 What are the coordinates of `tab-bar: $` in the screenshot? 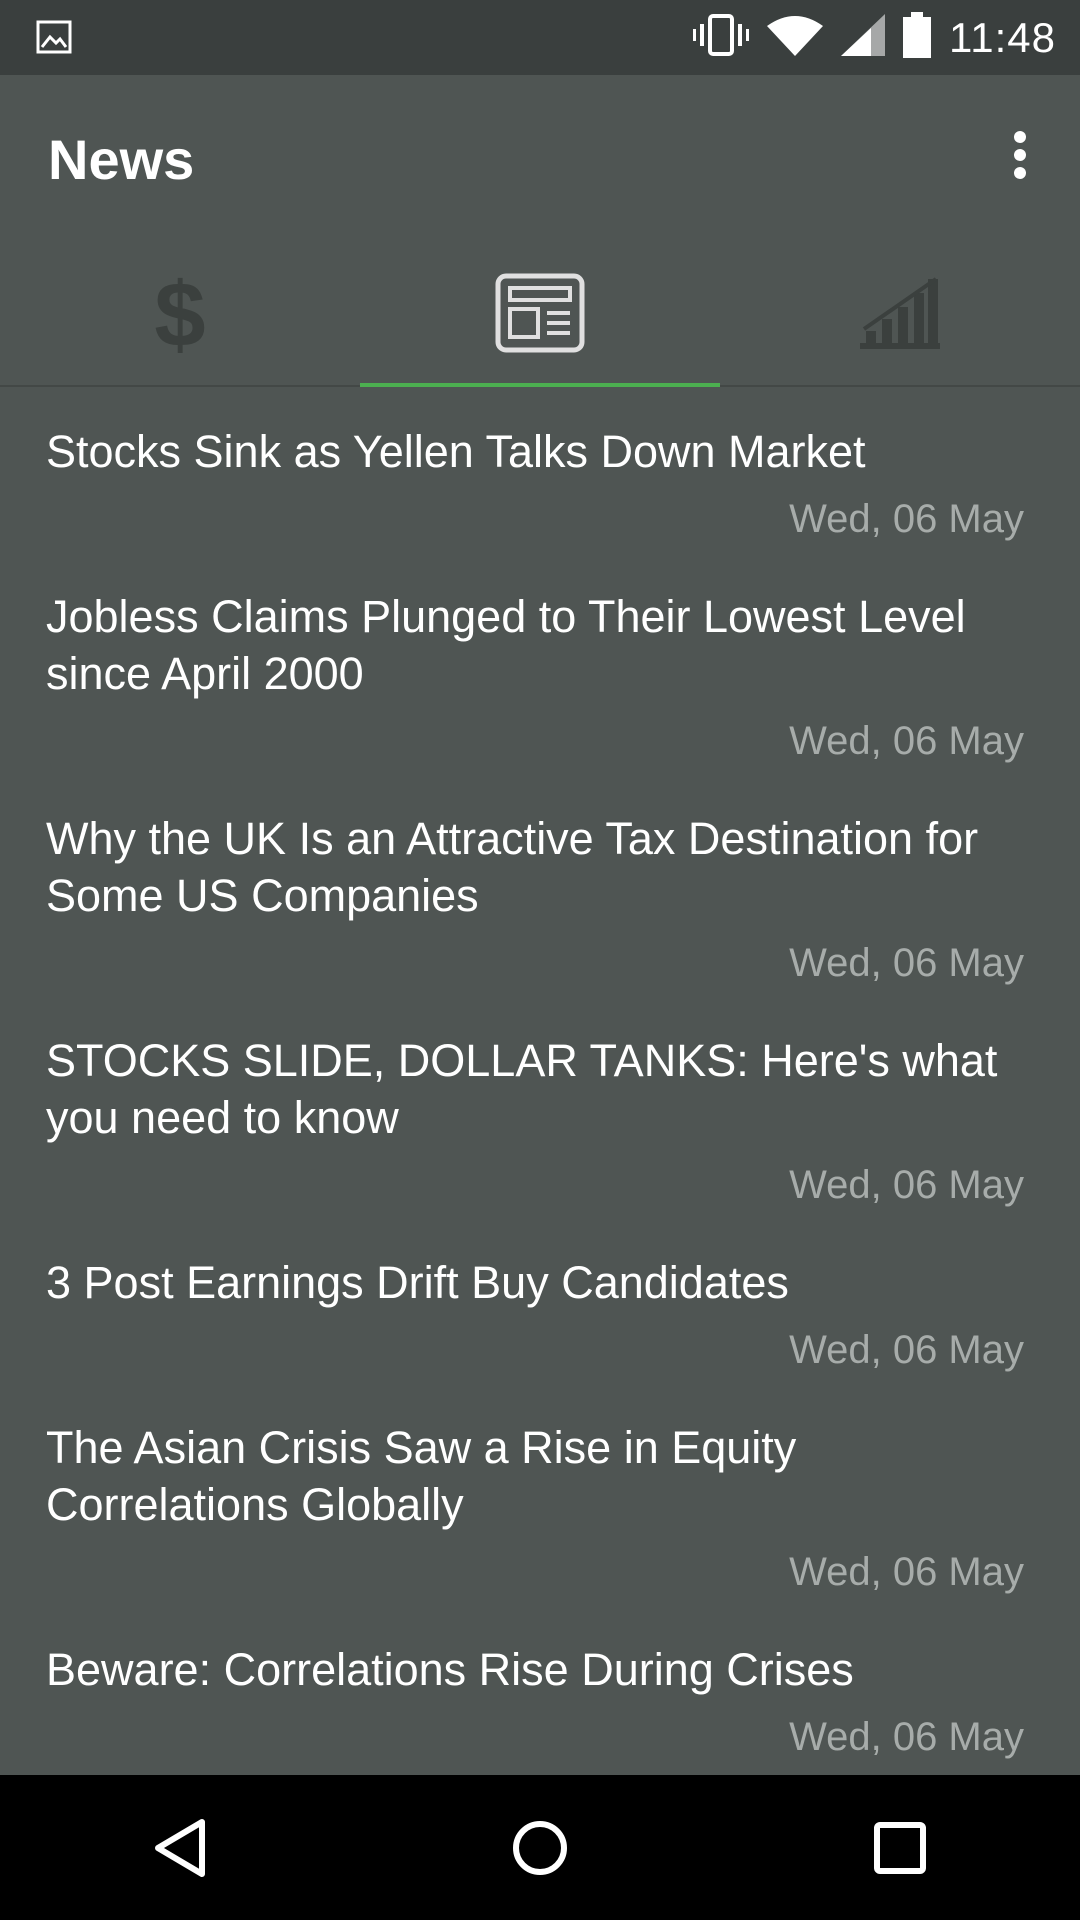 It's located at (540, 316).